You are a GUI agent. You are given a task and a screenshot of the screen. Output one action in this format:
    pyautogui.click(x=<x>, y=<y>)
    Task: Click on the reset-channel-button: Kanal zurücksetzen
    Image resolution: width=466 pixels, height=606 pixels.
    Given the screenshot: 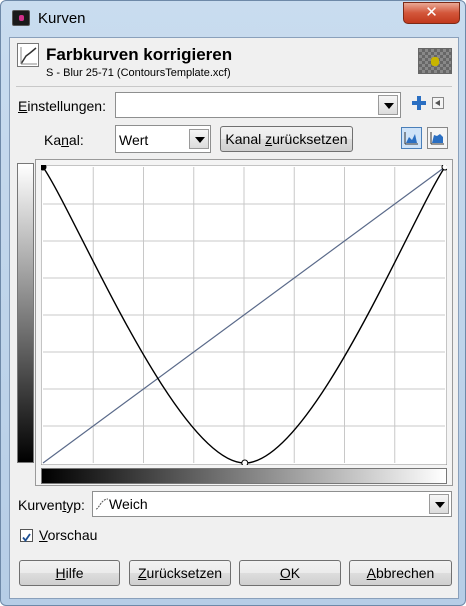 What is the action you would take?
    pyautogui.click(x=286, y=139)
    